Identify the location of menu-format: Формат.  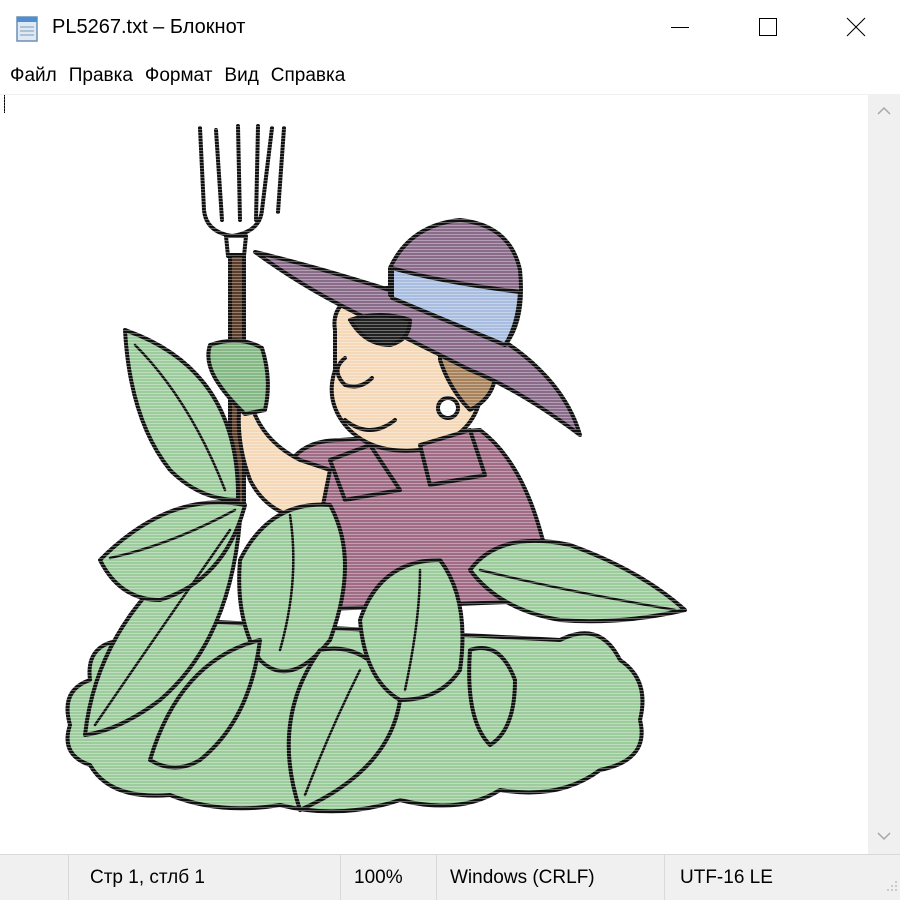
(179, 76).